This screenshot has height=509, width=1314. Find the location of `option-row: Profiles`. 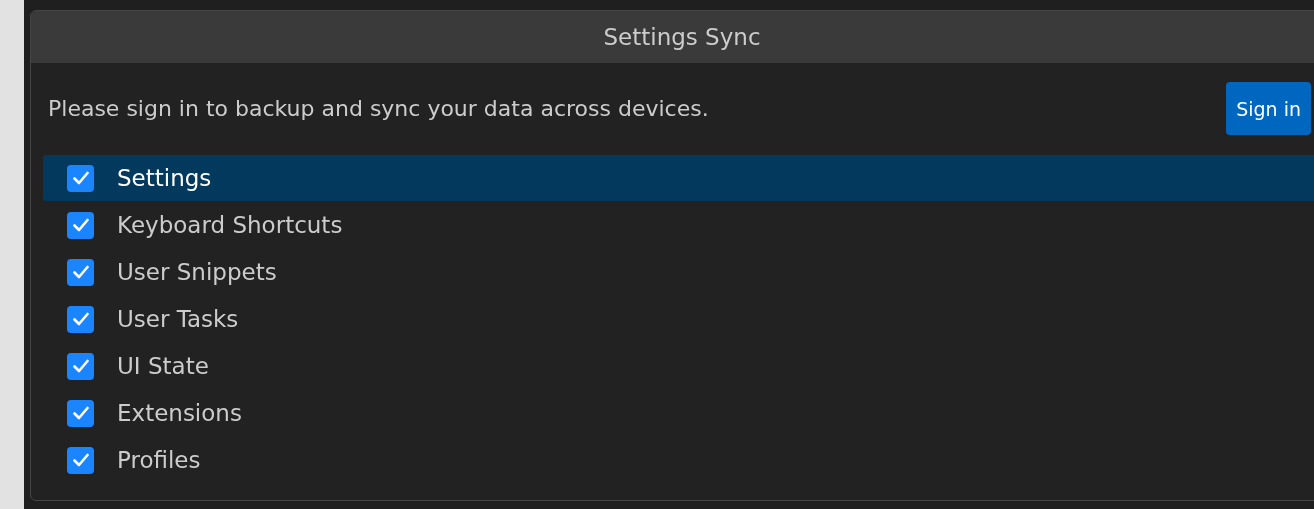

option-row: Profiles is located at coordinates (678, 460).